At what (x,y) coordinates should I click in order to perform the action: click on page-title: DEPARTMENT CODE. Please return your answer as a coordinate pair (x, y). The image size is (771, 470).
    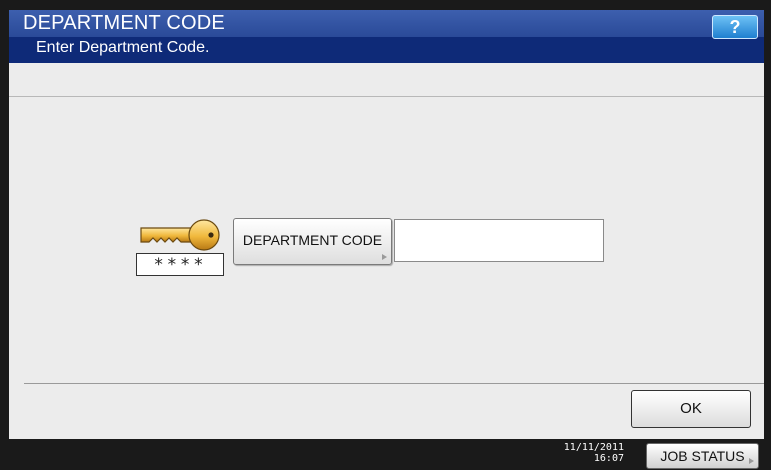
    Looking at the image, I should click on (124, 23).